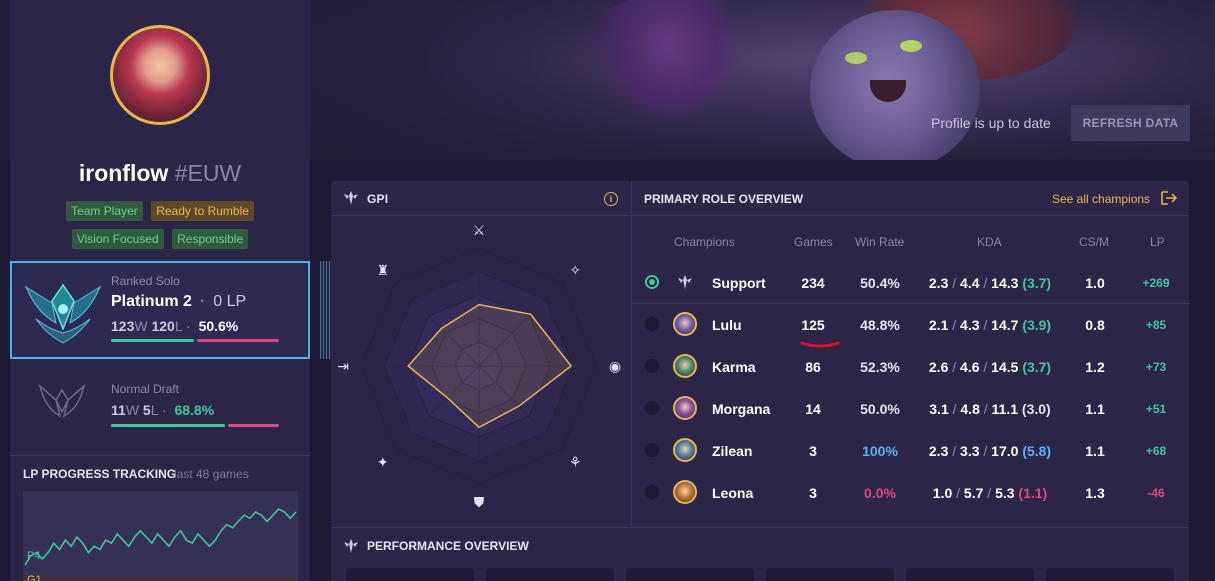 This screenshot has width=1215, height=581. Describe the element at coordinates (117, 239) in the screenshot. I see `tag-badge: Vision Focused` at that location.